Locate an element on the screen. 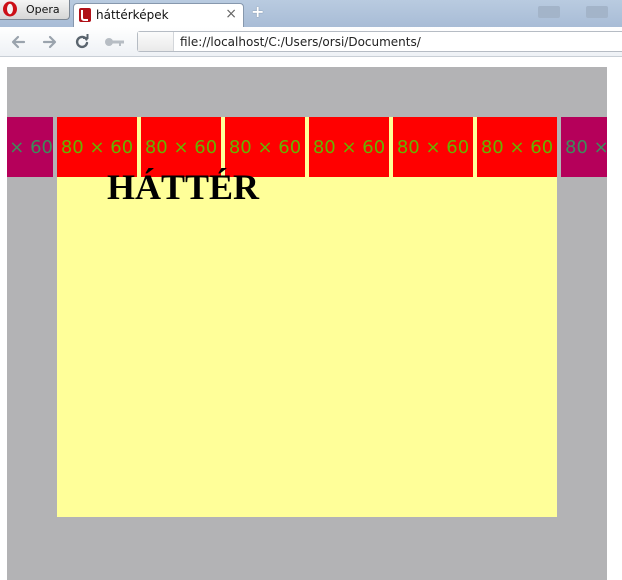  forward-arrow-icon is located at coordinates (50, 42).